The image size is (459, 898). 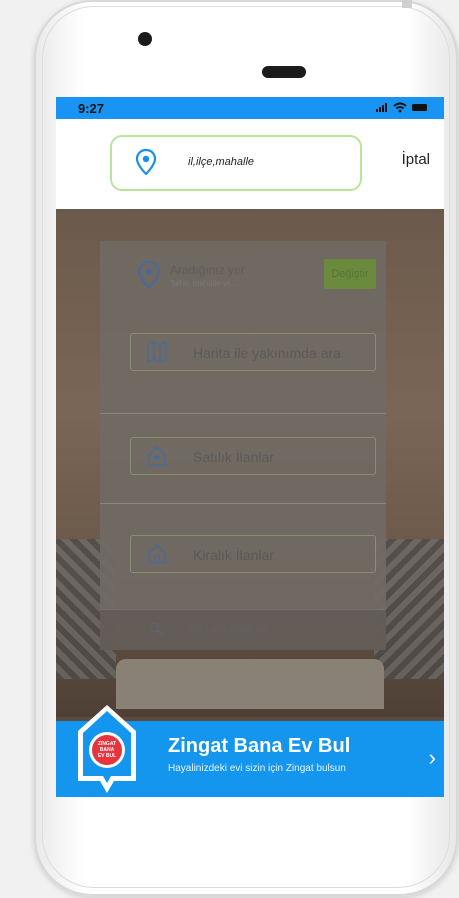 I want to click on map-search-label: Harita ile yakınımda ara, so click(x=267, y=353).